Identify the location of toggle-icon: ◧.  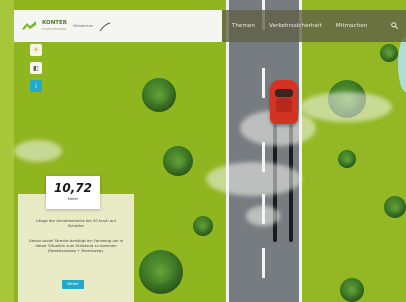
(36, 68).